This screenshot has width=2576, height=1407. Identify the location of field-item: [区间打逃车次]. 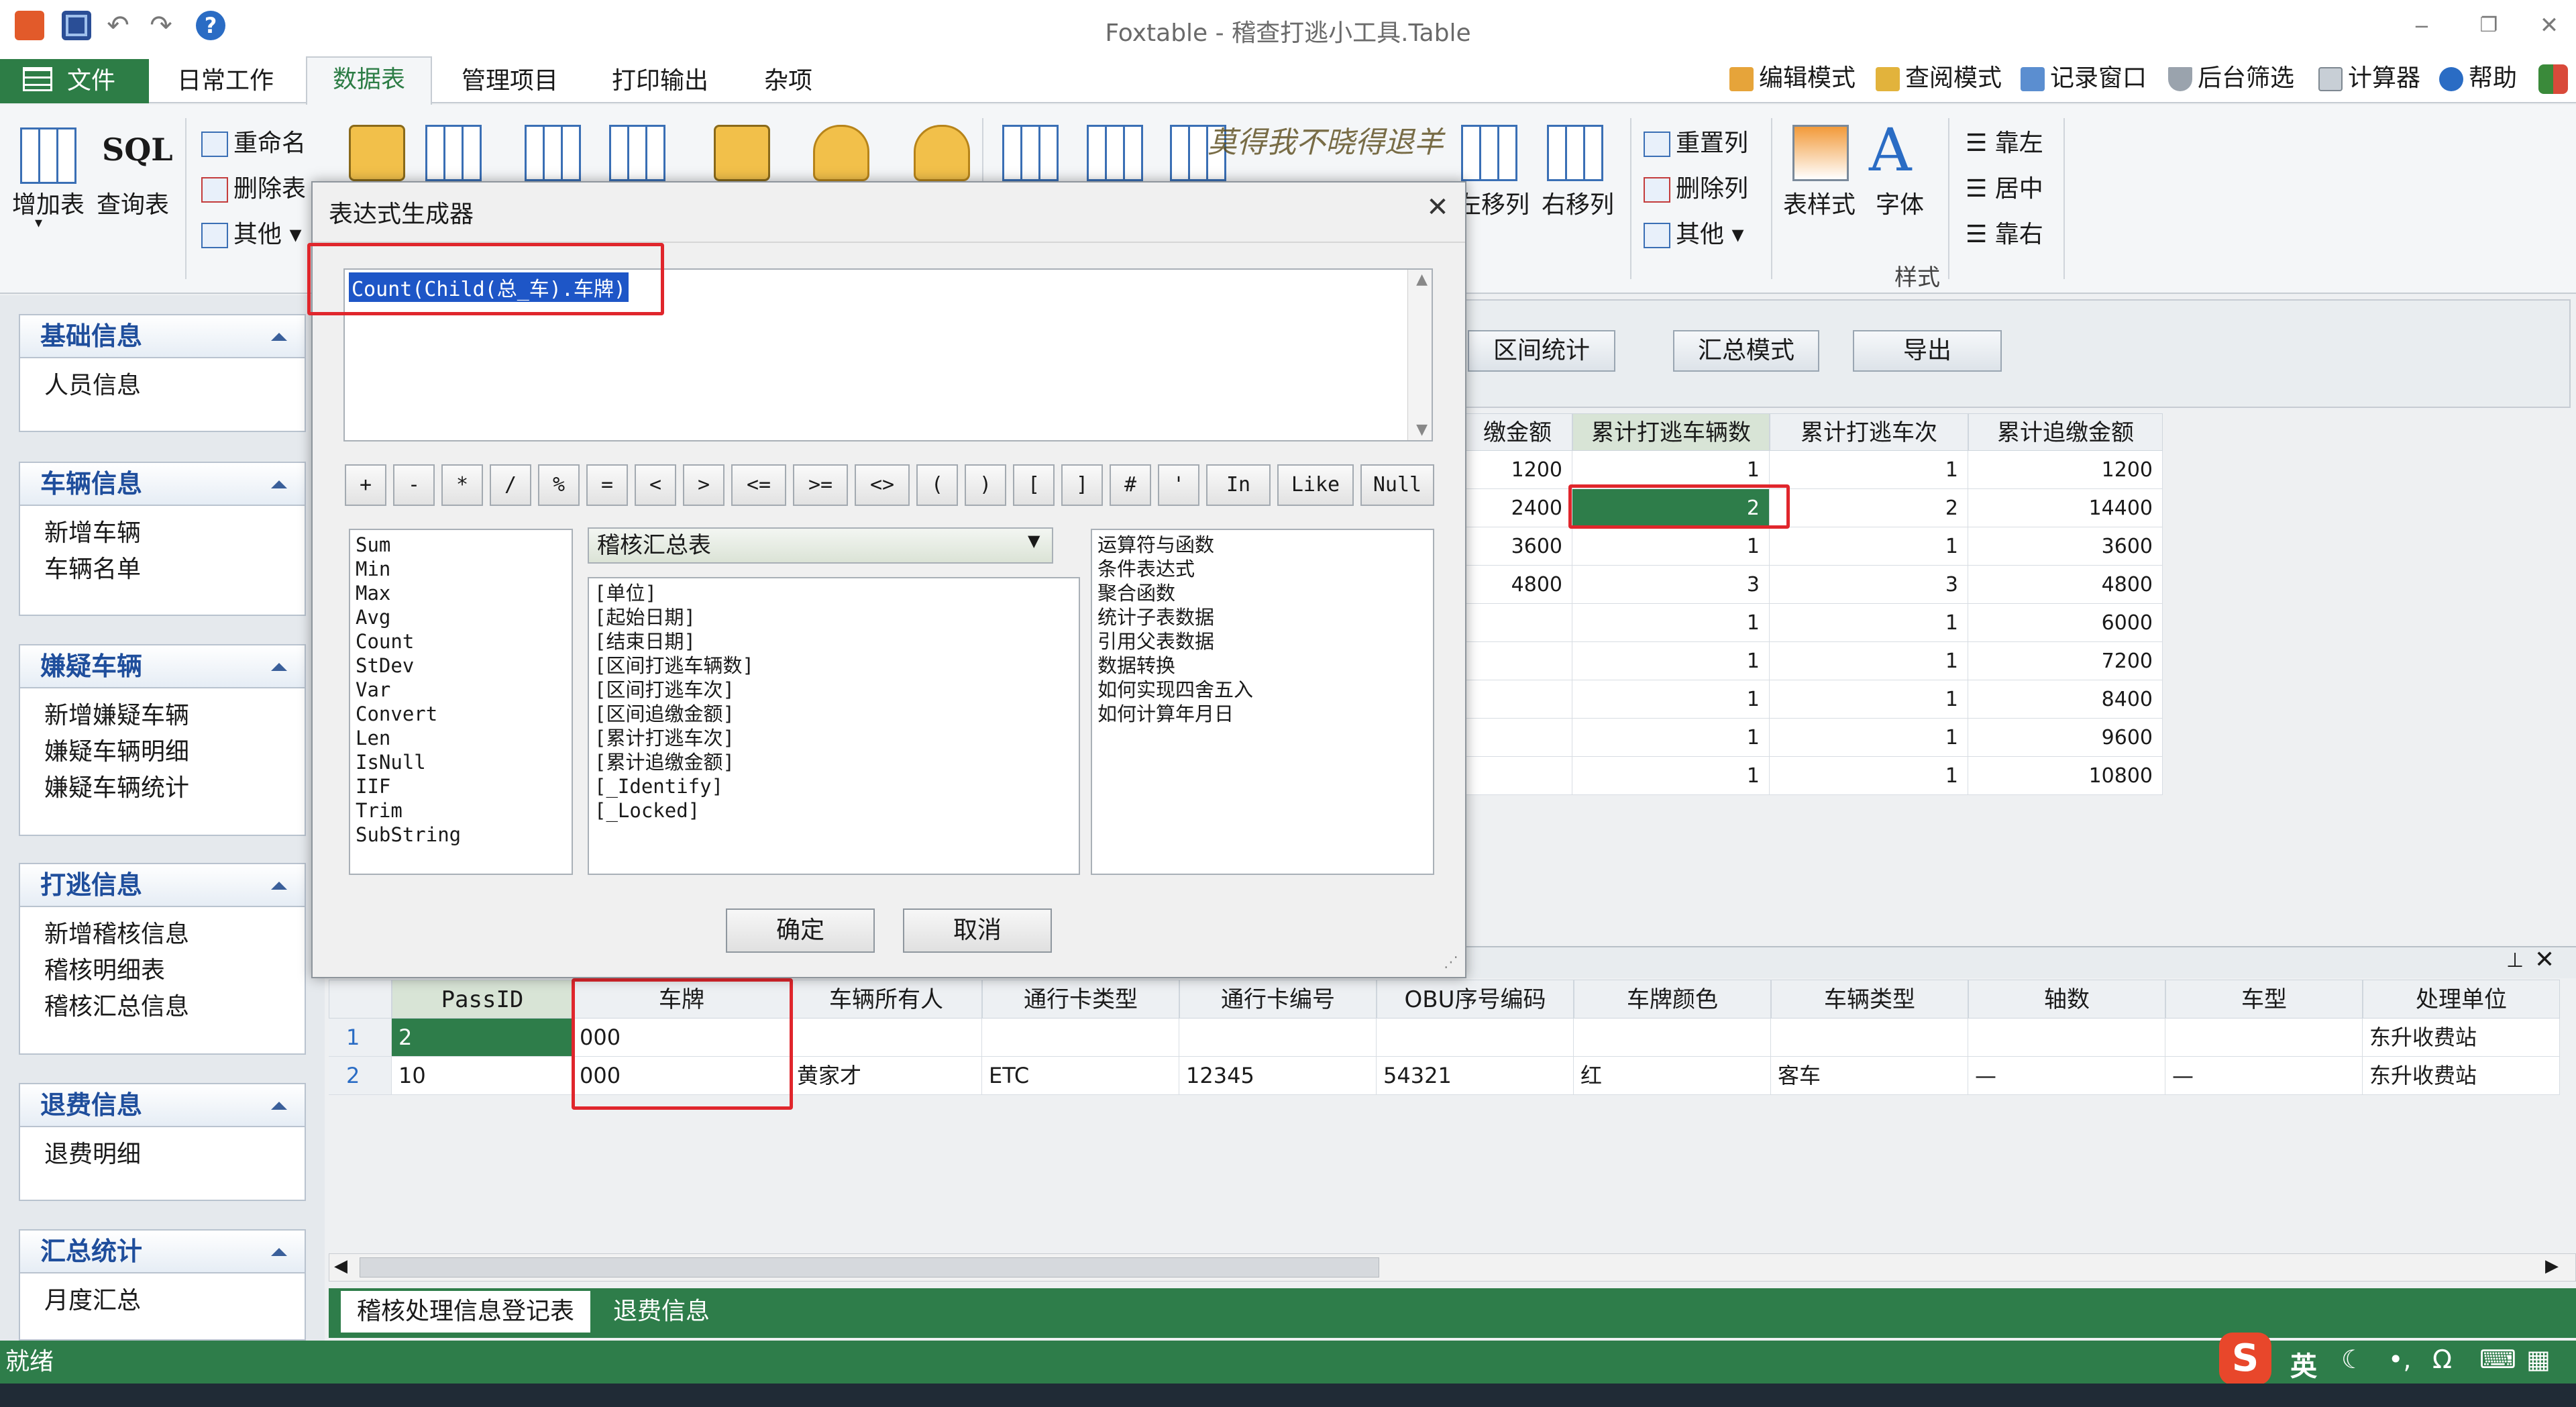
(833, 690).